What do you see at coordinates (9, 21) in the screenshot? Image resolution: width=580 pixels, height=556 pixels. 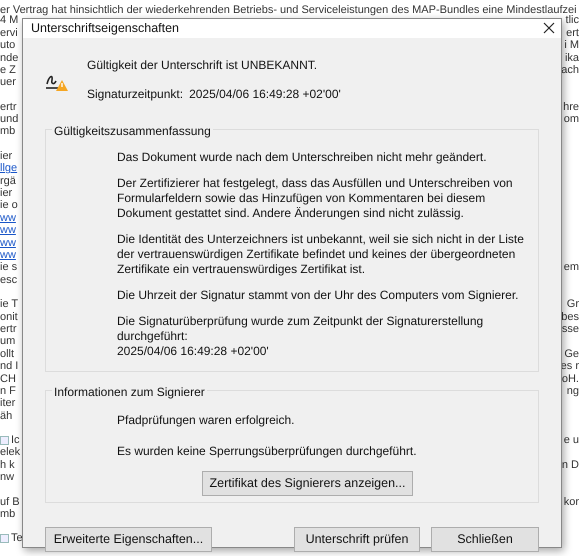 I see `text-fragment: 4 M` at bounding box center [9, 21].